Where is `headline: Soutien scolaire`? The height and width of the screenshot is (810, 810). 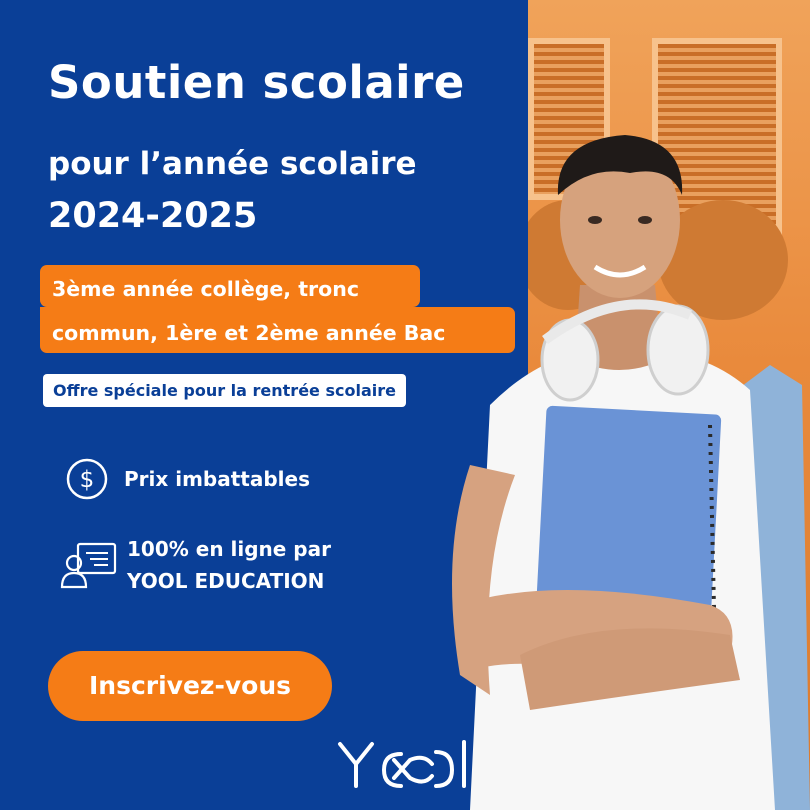
headline: Soutien scolaire is located at coordinates (256, 82).